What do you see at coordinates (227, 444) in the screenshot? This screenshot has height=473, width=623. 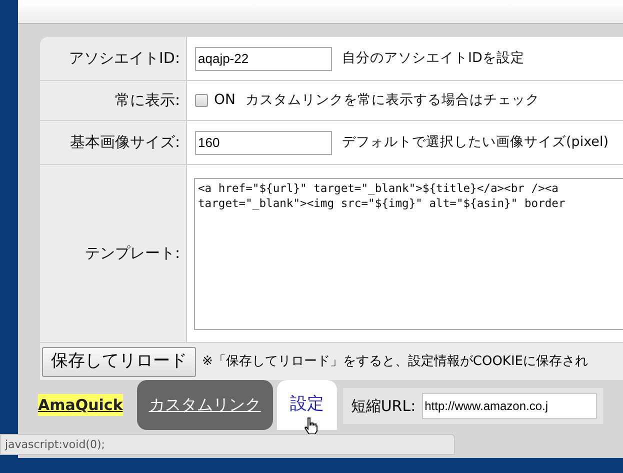 I see `status-bar: javascript:void(0);` at bounding box center [227, 444].